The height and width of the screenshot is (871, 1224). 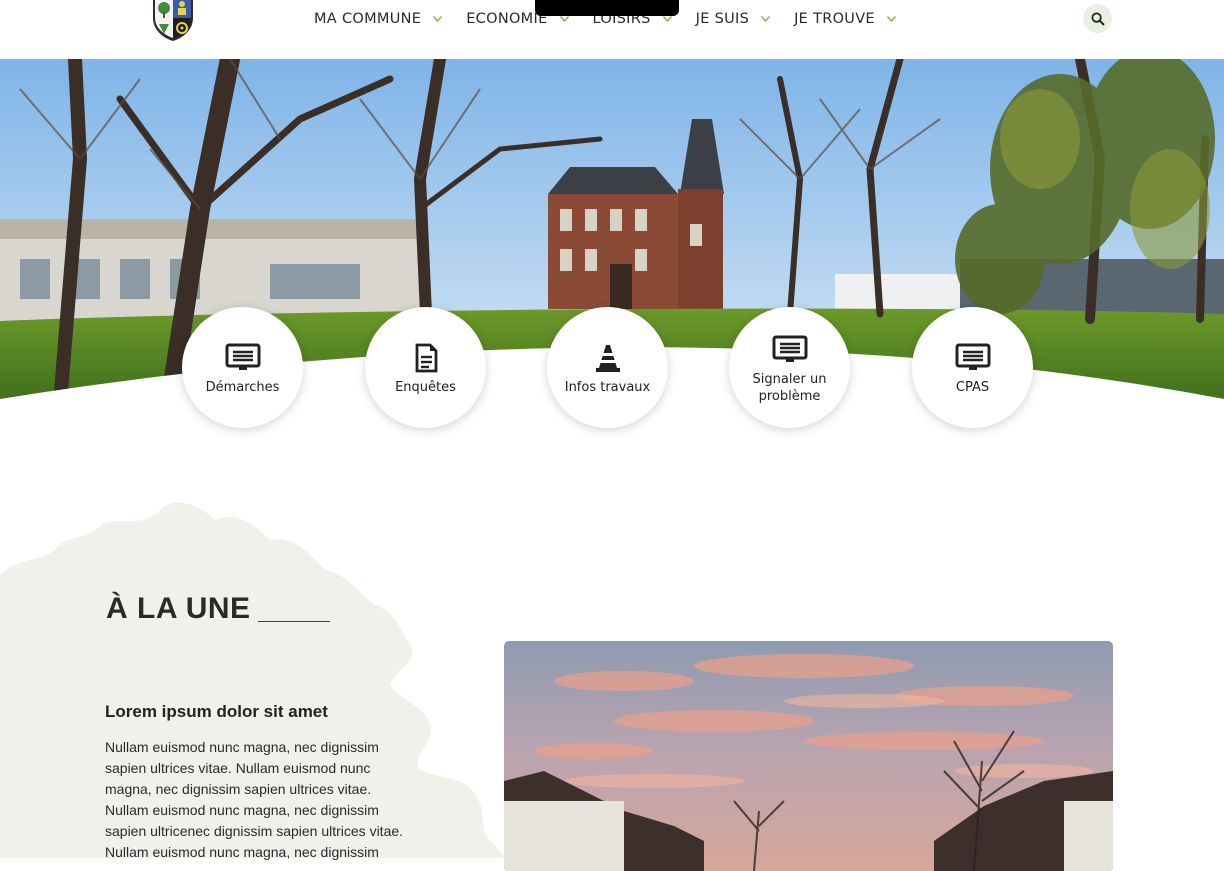 I want to click on article-photo, so click(x=808, y=756).